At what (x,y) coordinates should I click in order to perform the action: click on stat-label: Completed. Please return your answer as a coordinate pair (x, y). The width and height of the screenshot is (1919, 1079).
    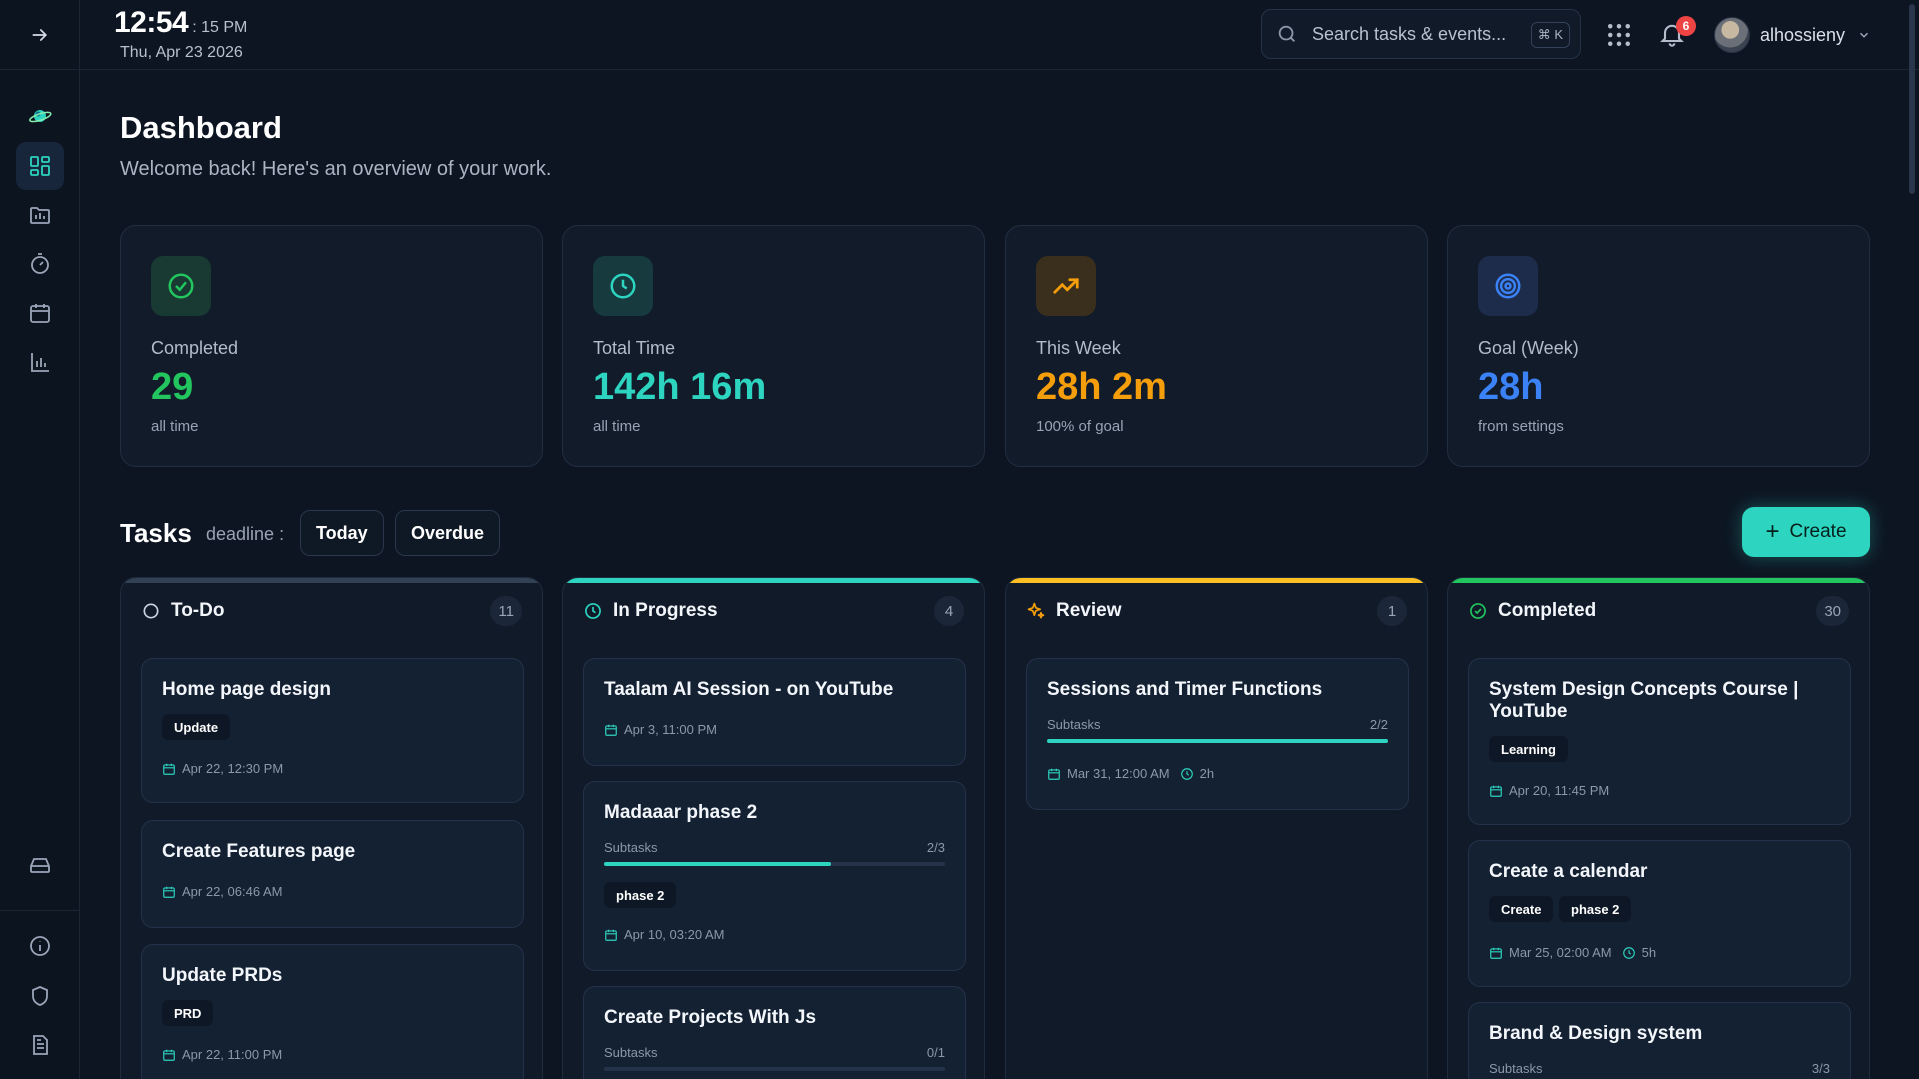
    Looking at the image, I should click on (195, 348).